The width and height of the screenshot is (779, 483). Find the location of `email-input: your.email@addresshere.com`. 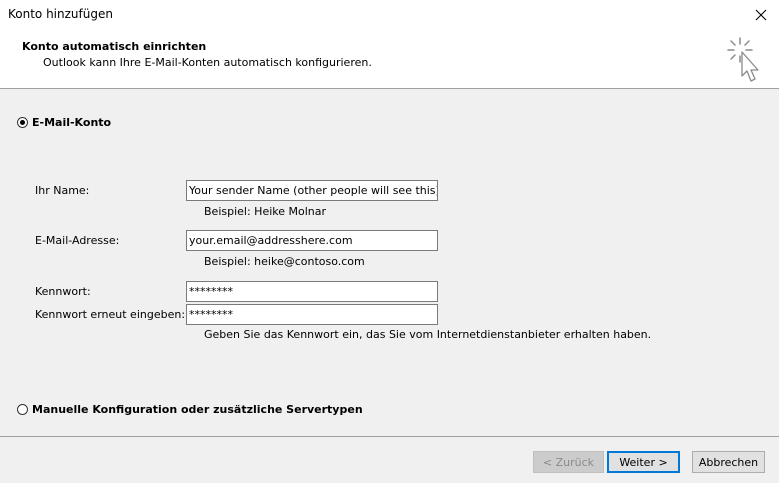

email-input: your.email@addresshere.com is located at coordinates (312, 240).